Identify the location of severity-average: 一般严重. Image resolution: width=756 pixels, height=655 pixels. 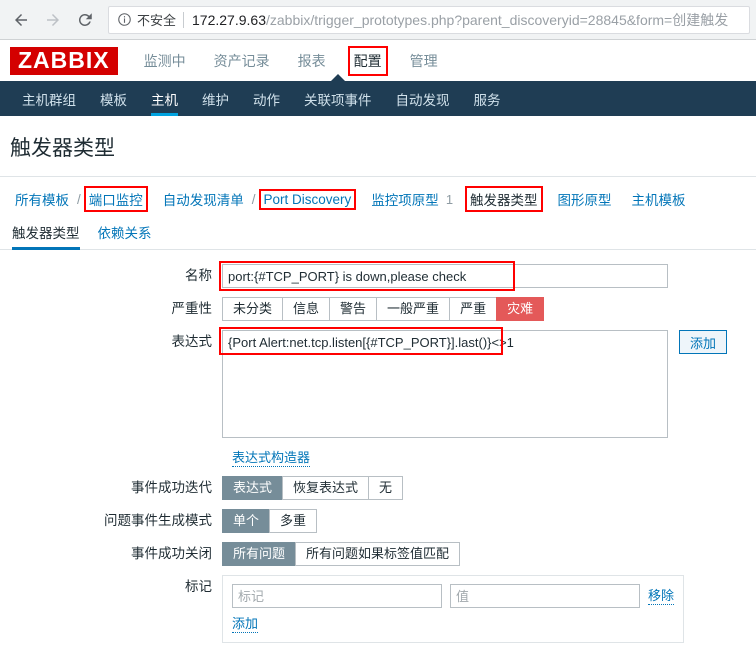
(413, 309).